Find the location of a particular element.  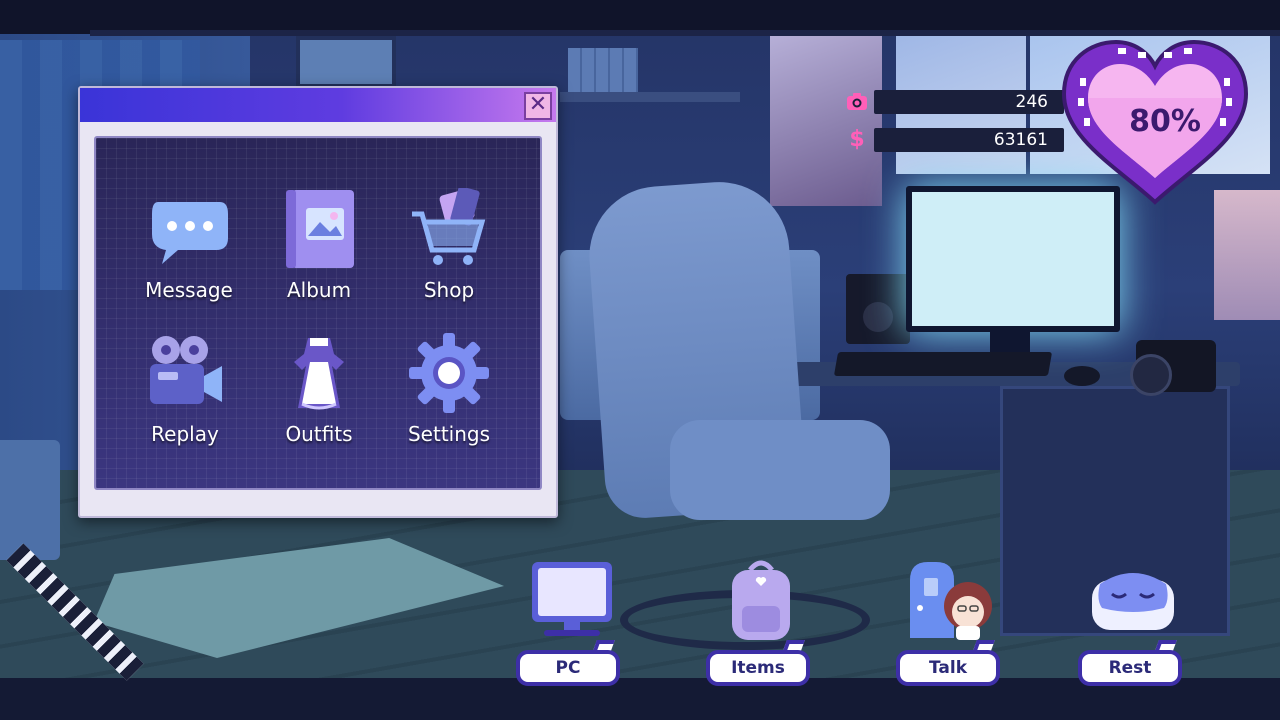

affection-percent: 80% is located at coordinates (1165, 121).